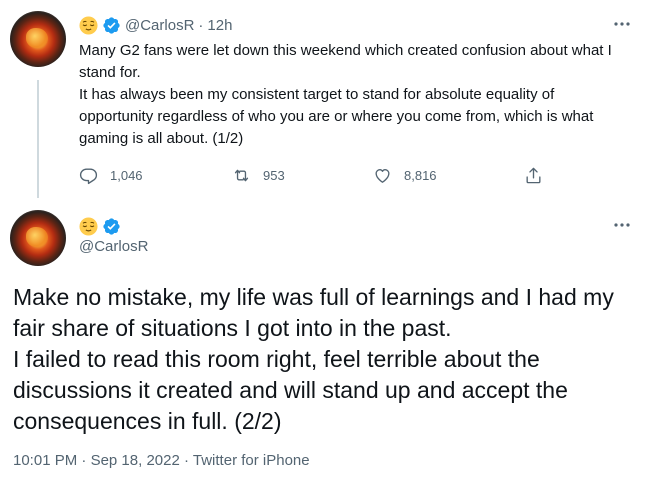  Describe the element at coordinates (420, 175) in the screenshot. I see `like-count: 8,816` at that location.